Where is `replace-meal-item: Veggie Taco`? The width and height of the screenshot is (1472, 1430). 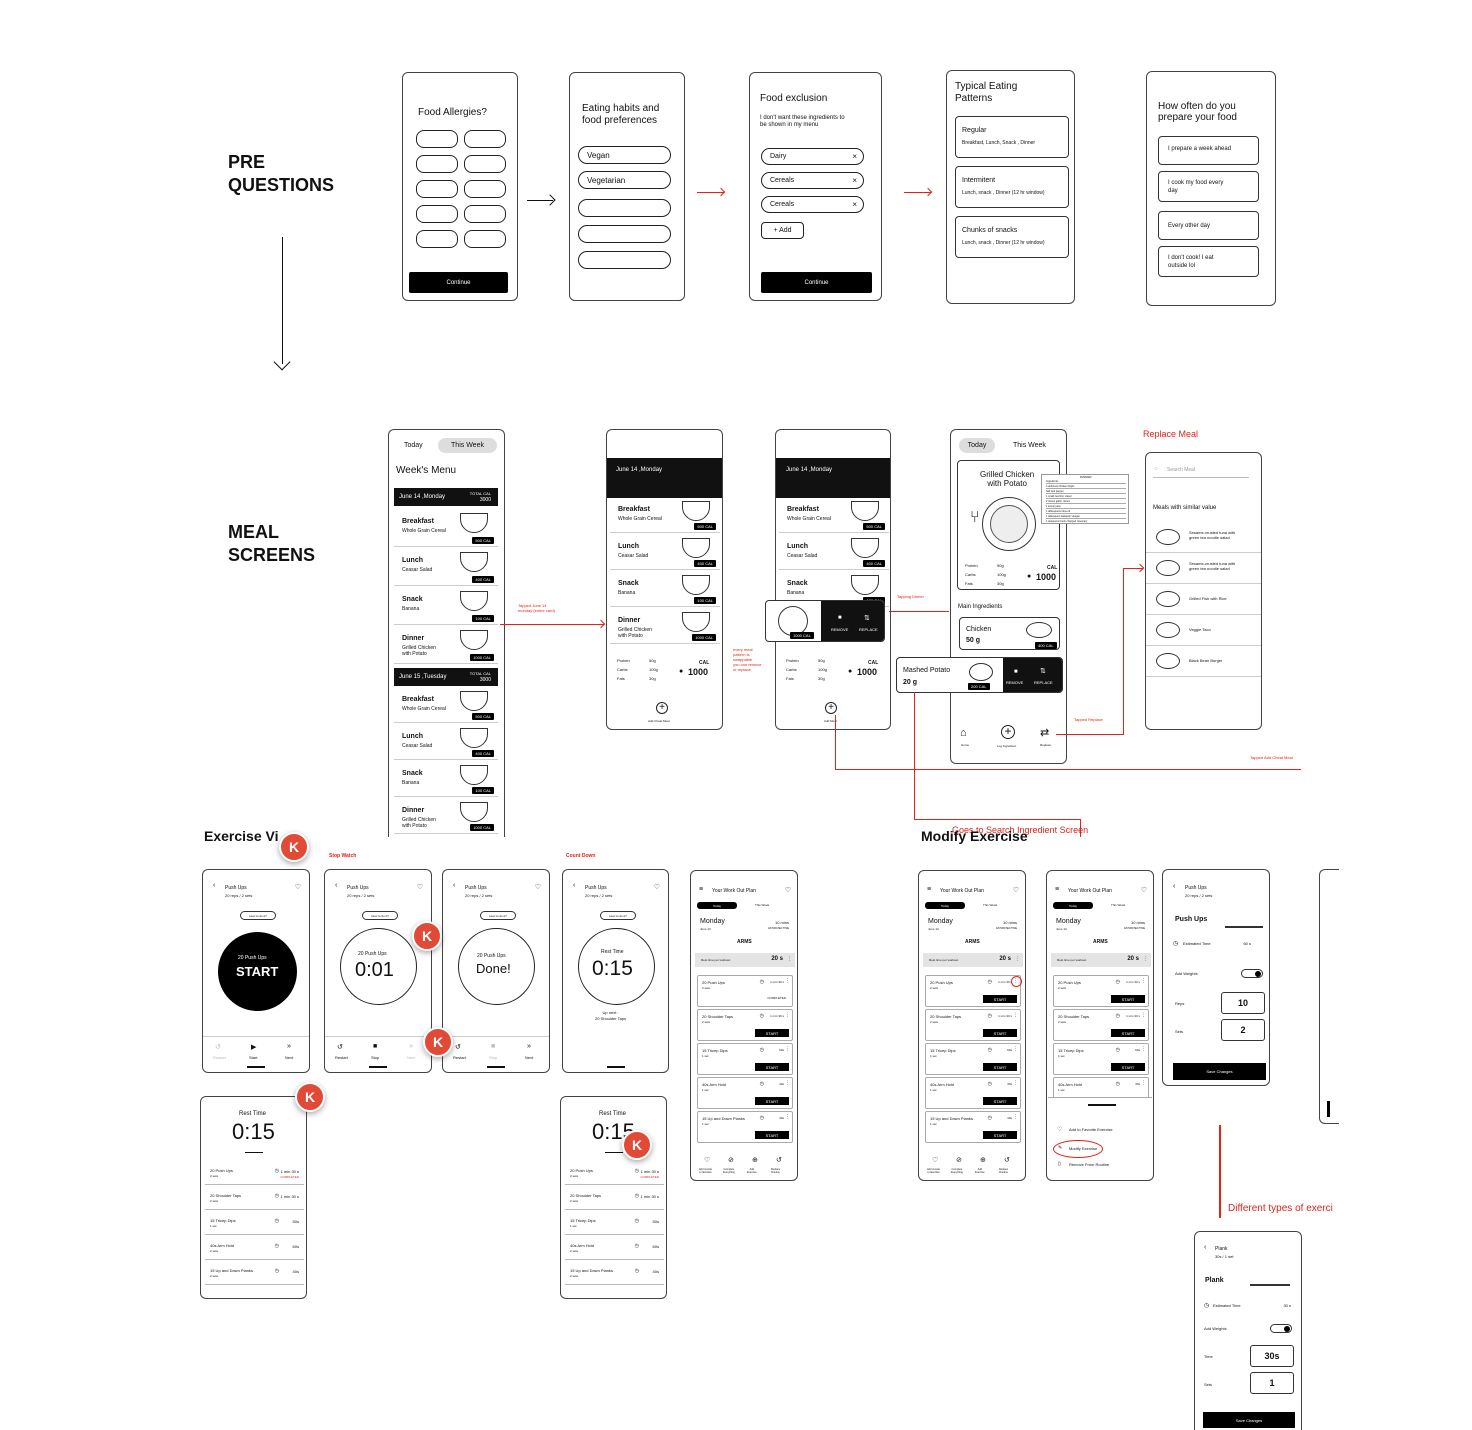
replace-meal-item: Veggie Taco is located at coordinates (1203, 631).